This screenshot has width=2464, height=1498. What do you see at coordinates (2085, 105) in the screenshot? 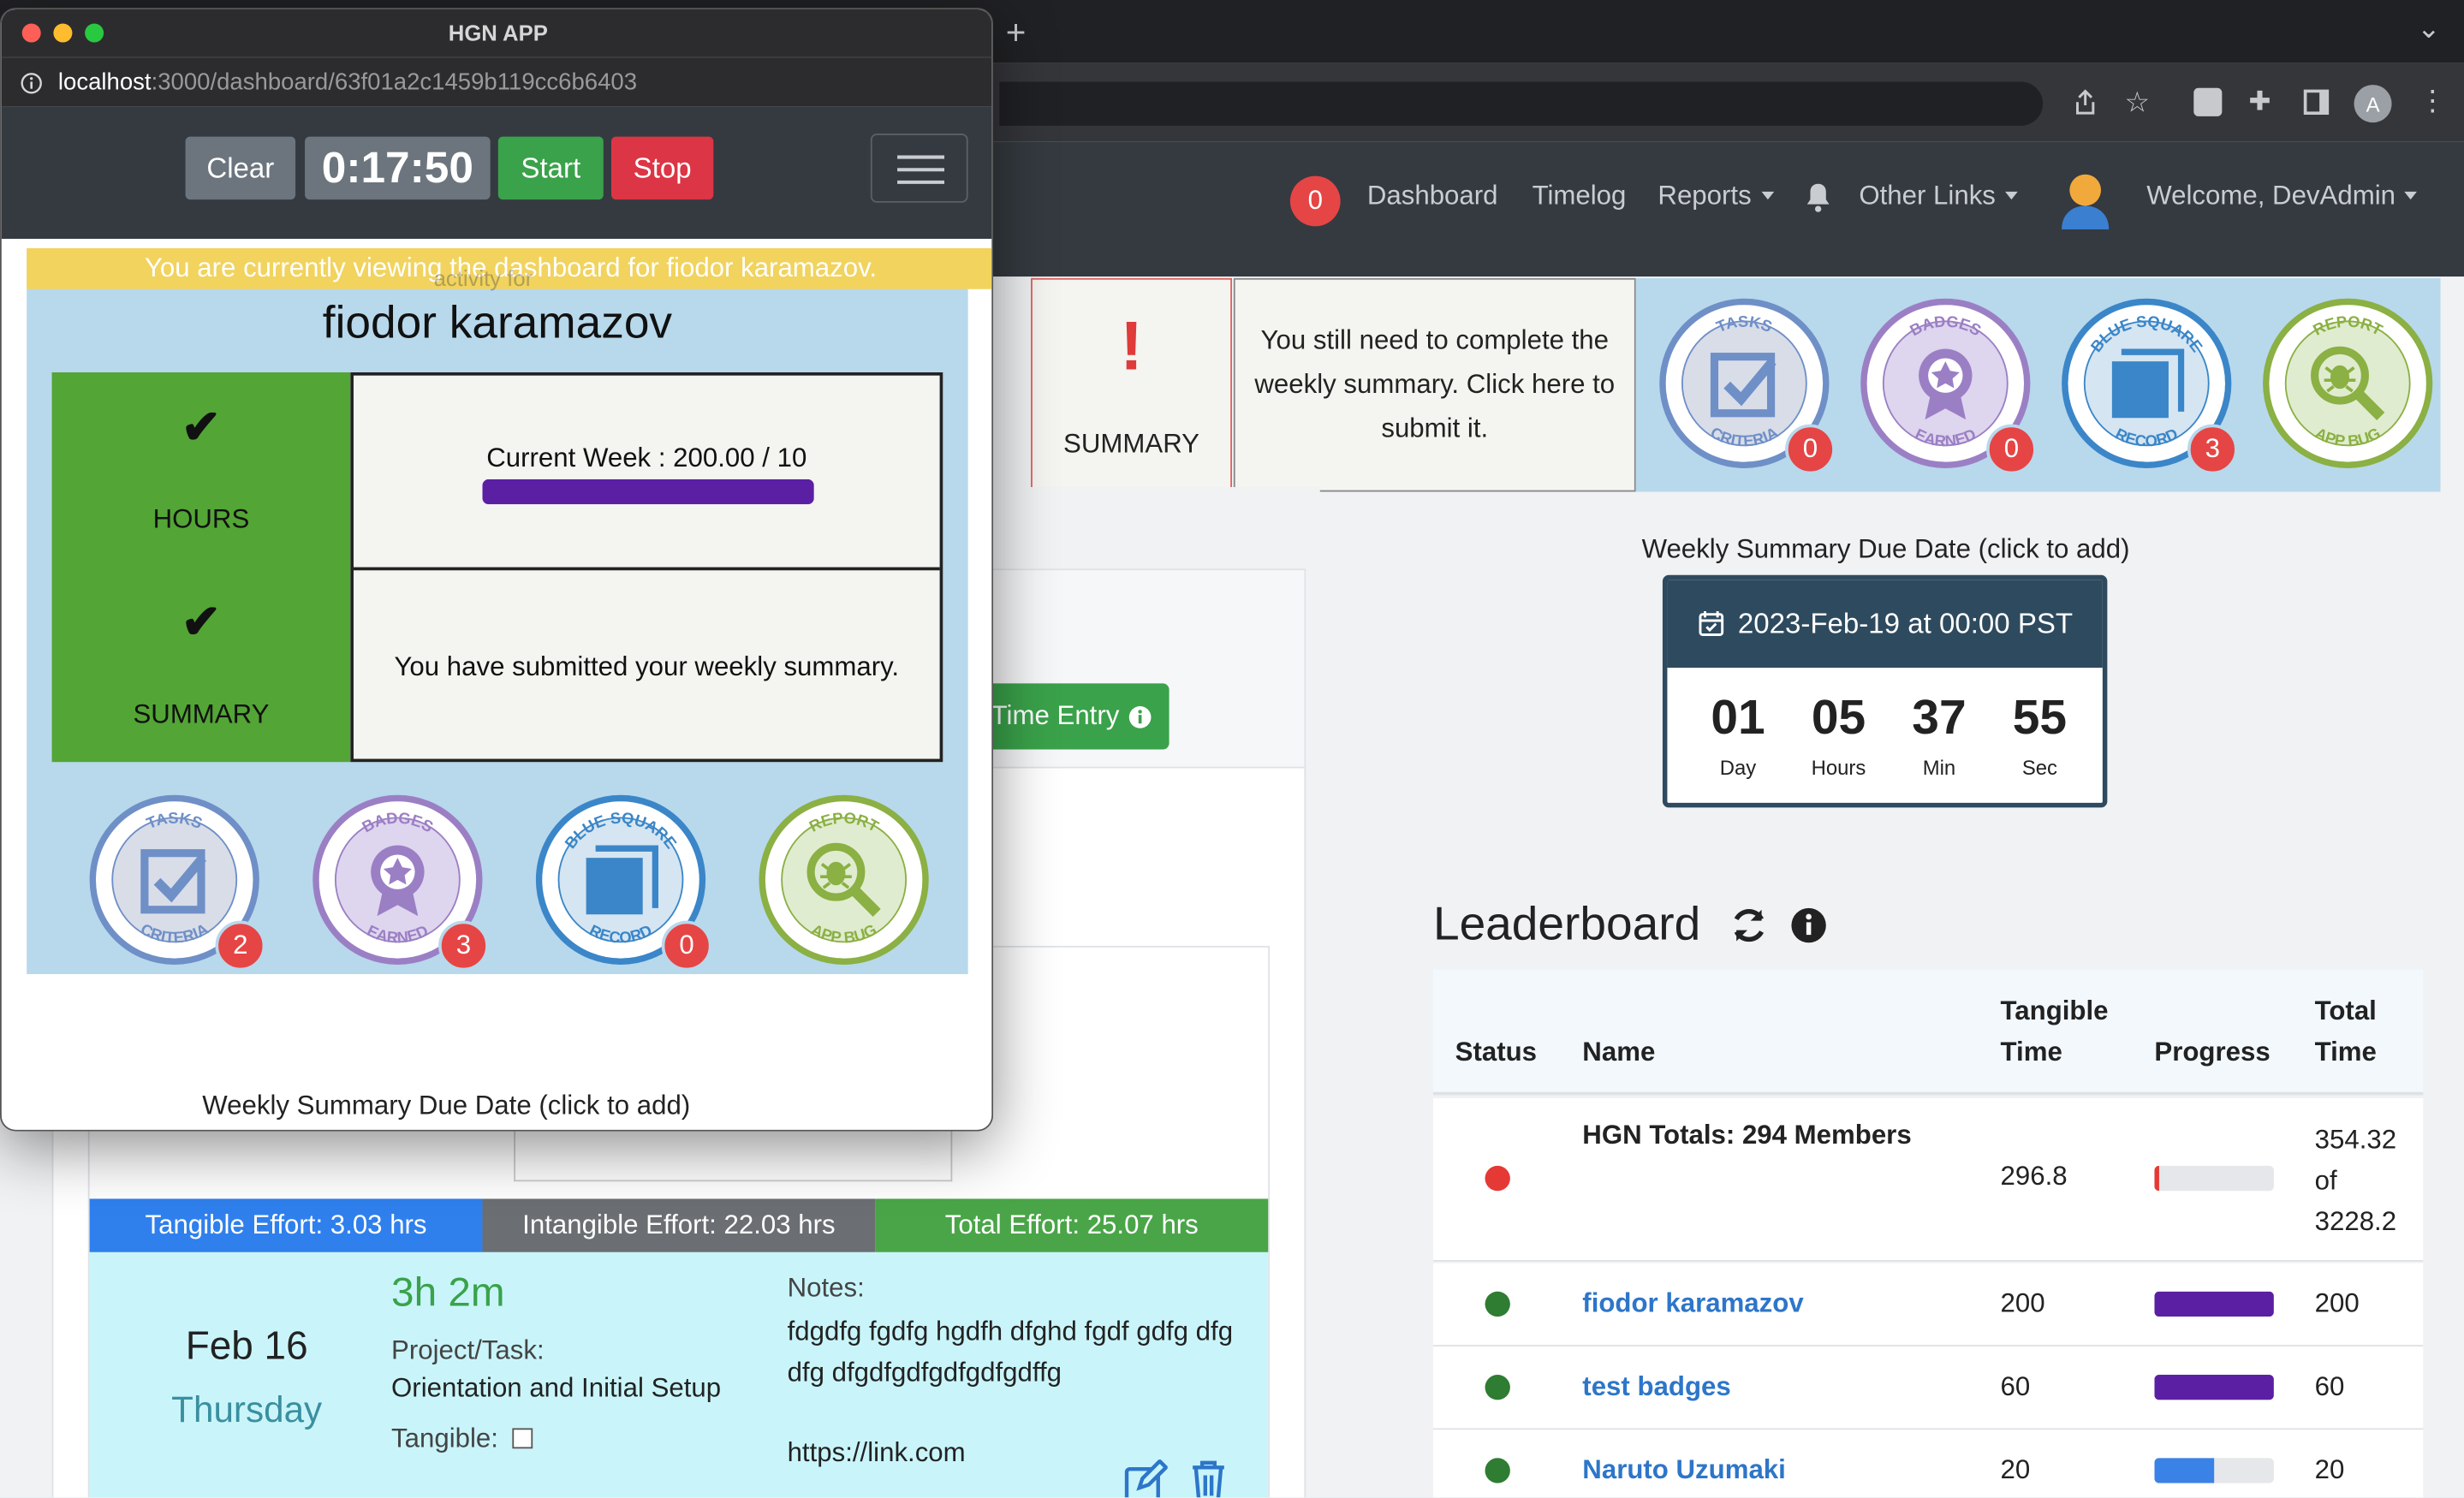
I see `share-icon` at bounding box center [2085, 105].